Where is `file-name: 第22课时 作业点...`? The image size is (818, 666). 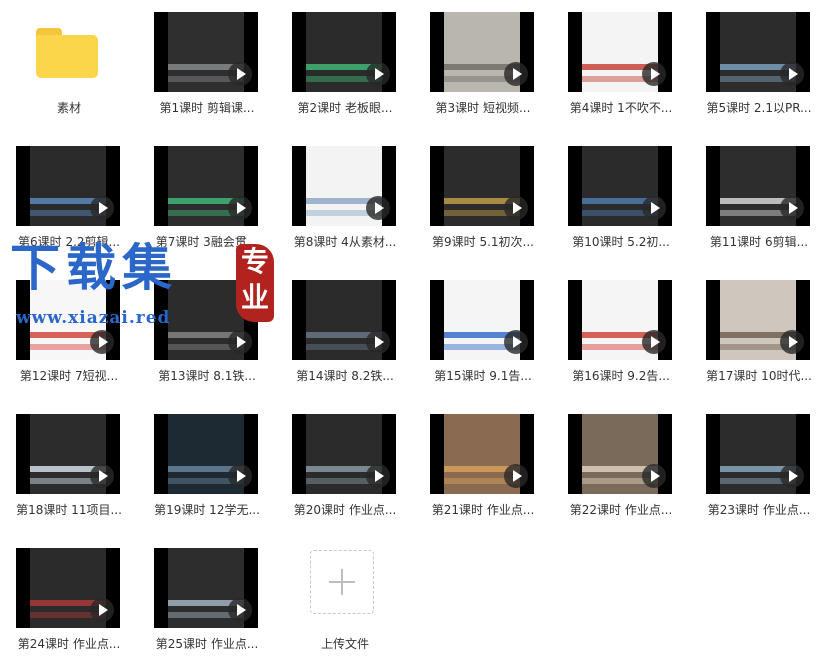 file-name: 第22课时 作业点... is located at coordinates (621, 510).